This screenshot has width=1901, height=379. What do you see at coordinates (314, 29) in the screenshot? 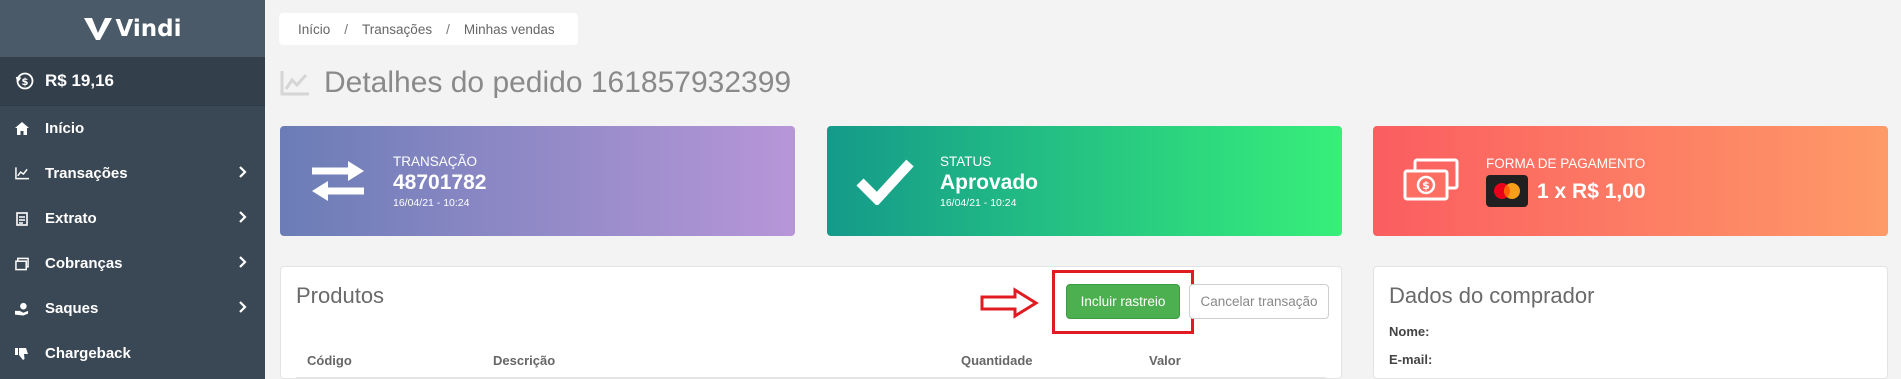
I see `breadcrumb-item-inicio: Início` at bounding box center [314, 29].